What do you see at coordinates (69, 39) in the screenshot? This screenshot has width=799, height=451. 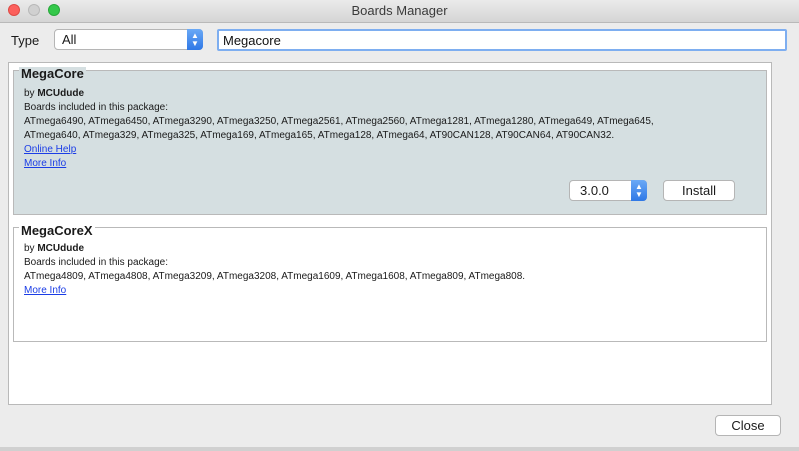 I see `type-dropdown-value: All` at bounding box center [69, 39].